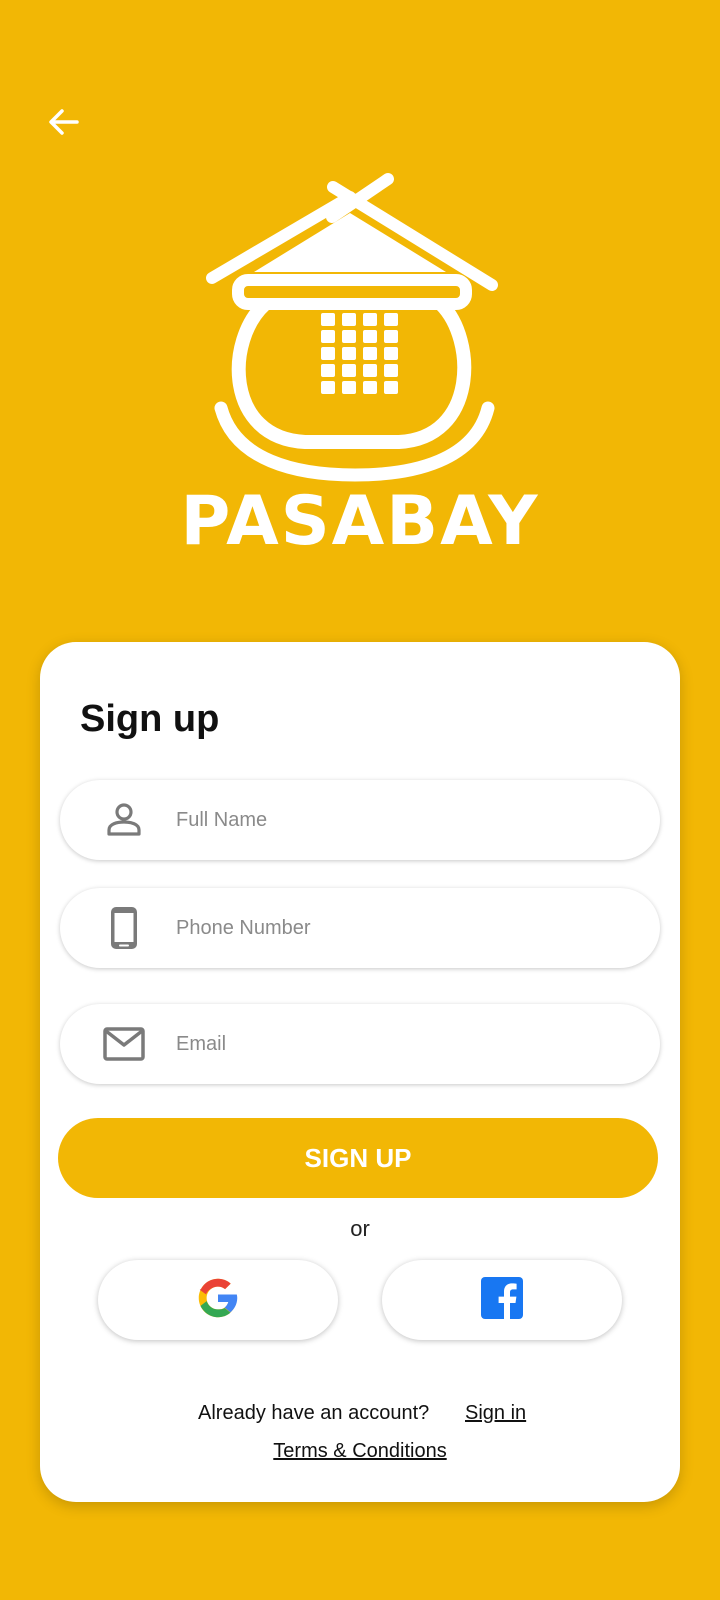 The image size is (720, 1600). I want to click on full-name-field, so click(360, 820).